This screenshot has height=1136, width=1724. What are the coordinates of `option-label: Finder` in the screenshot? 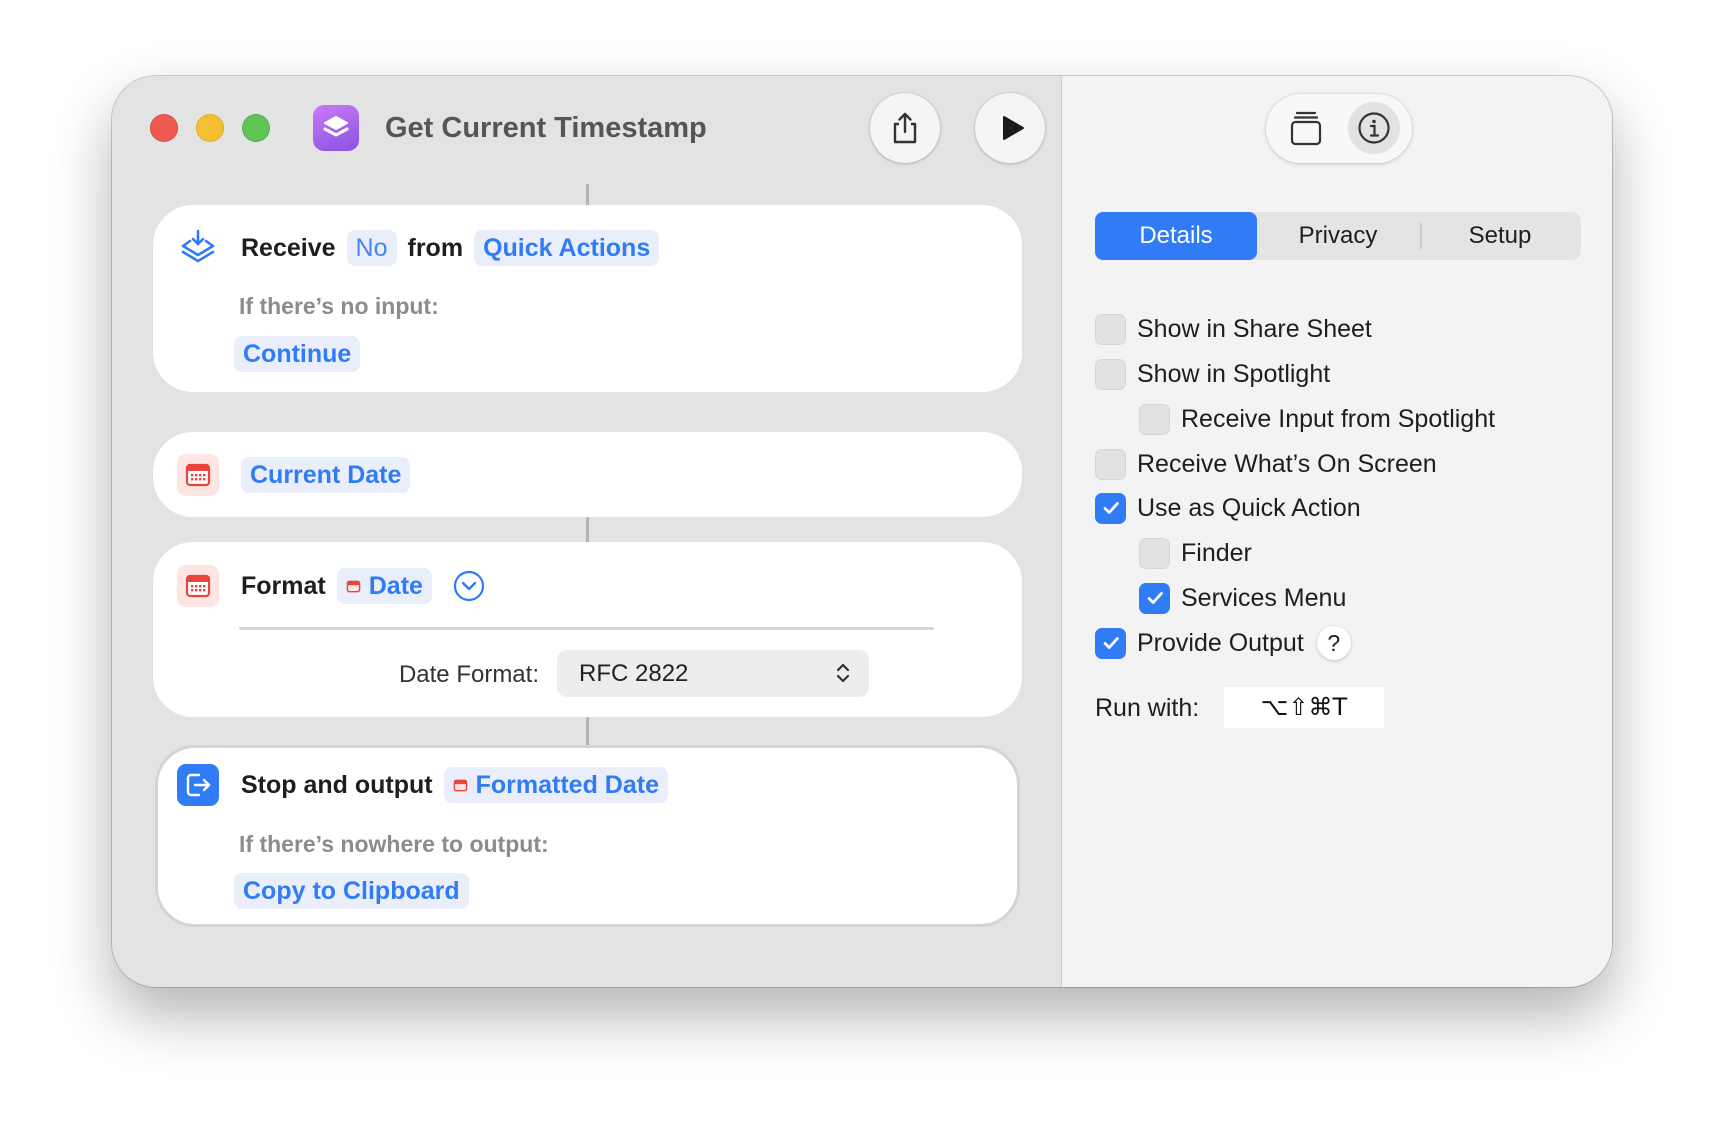 It's located at (1216, 552).